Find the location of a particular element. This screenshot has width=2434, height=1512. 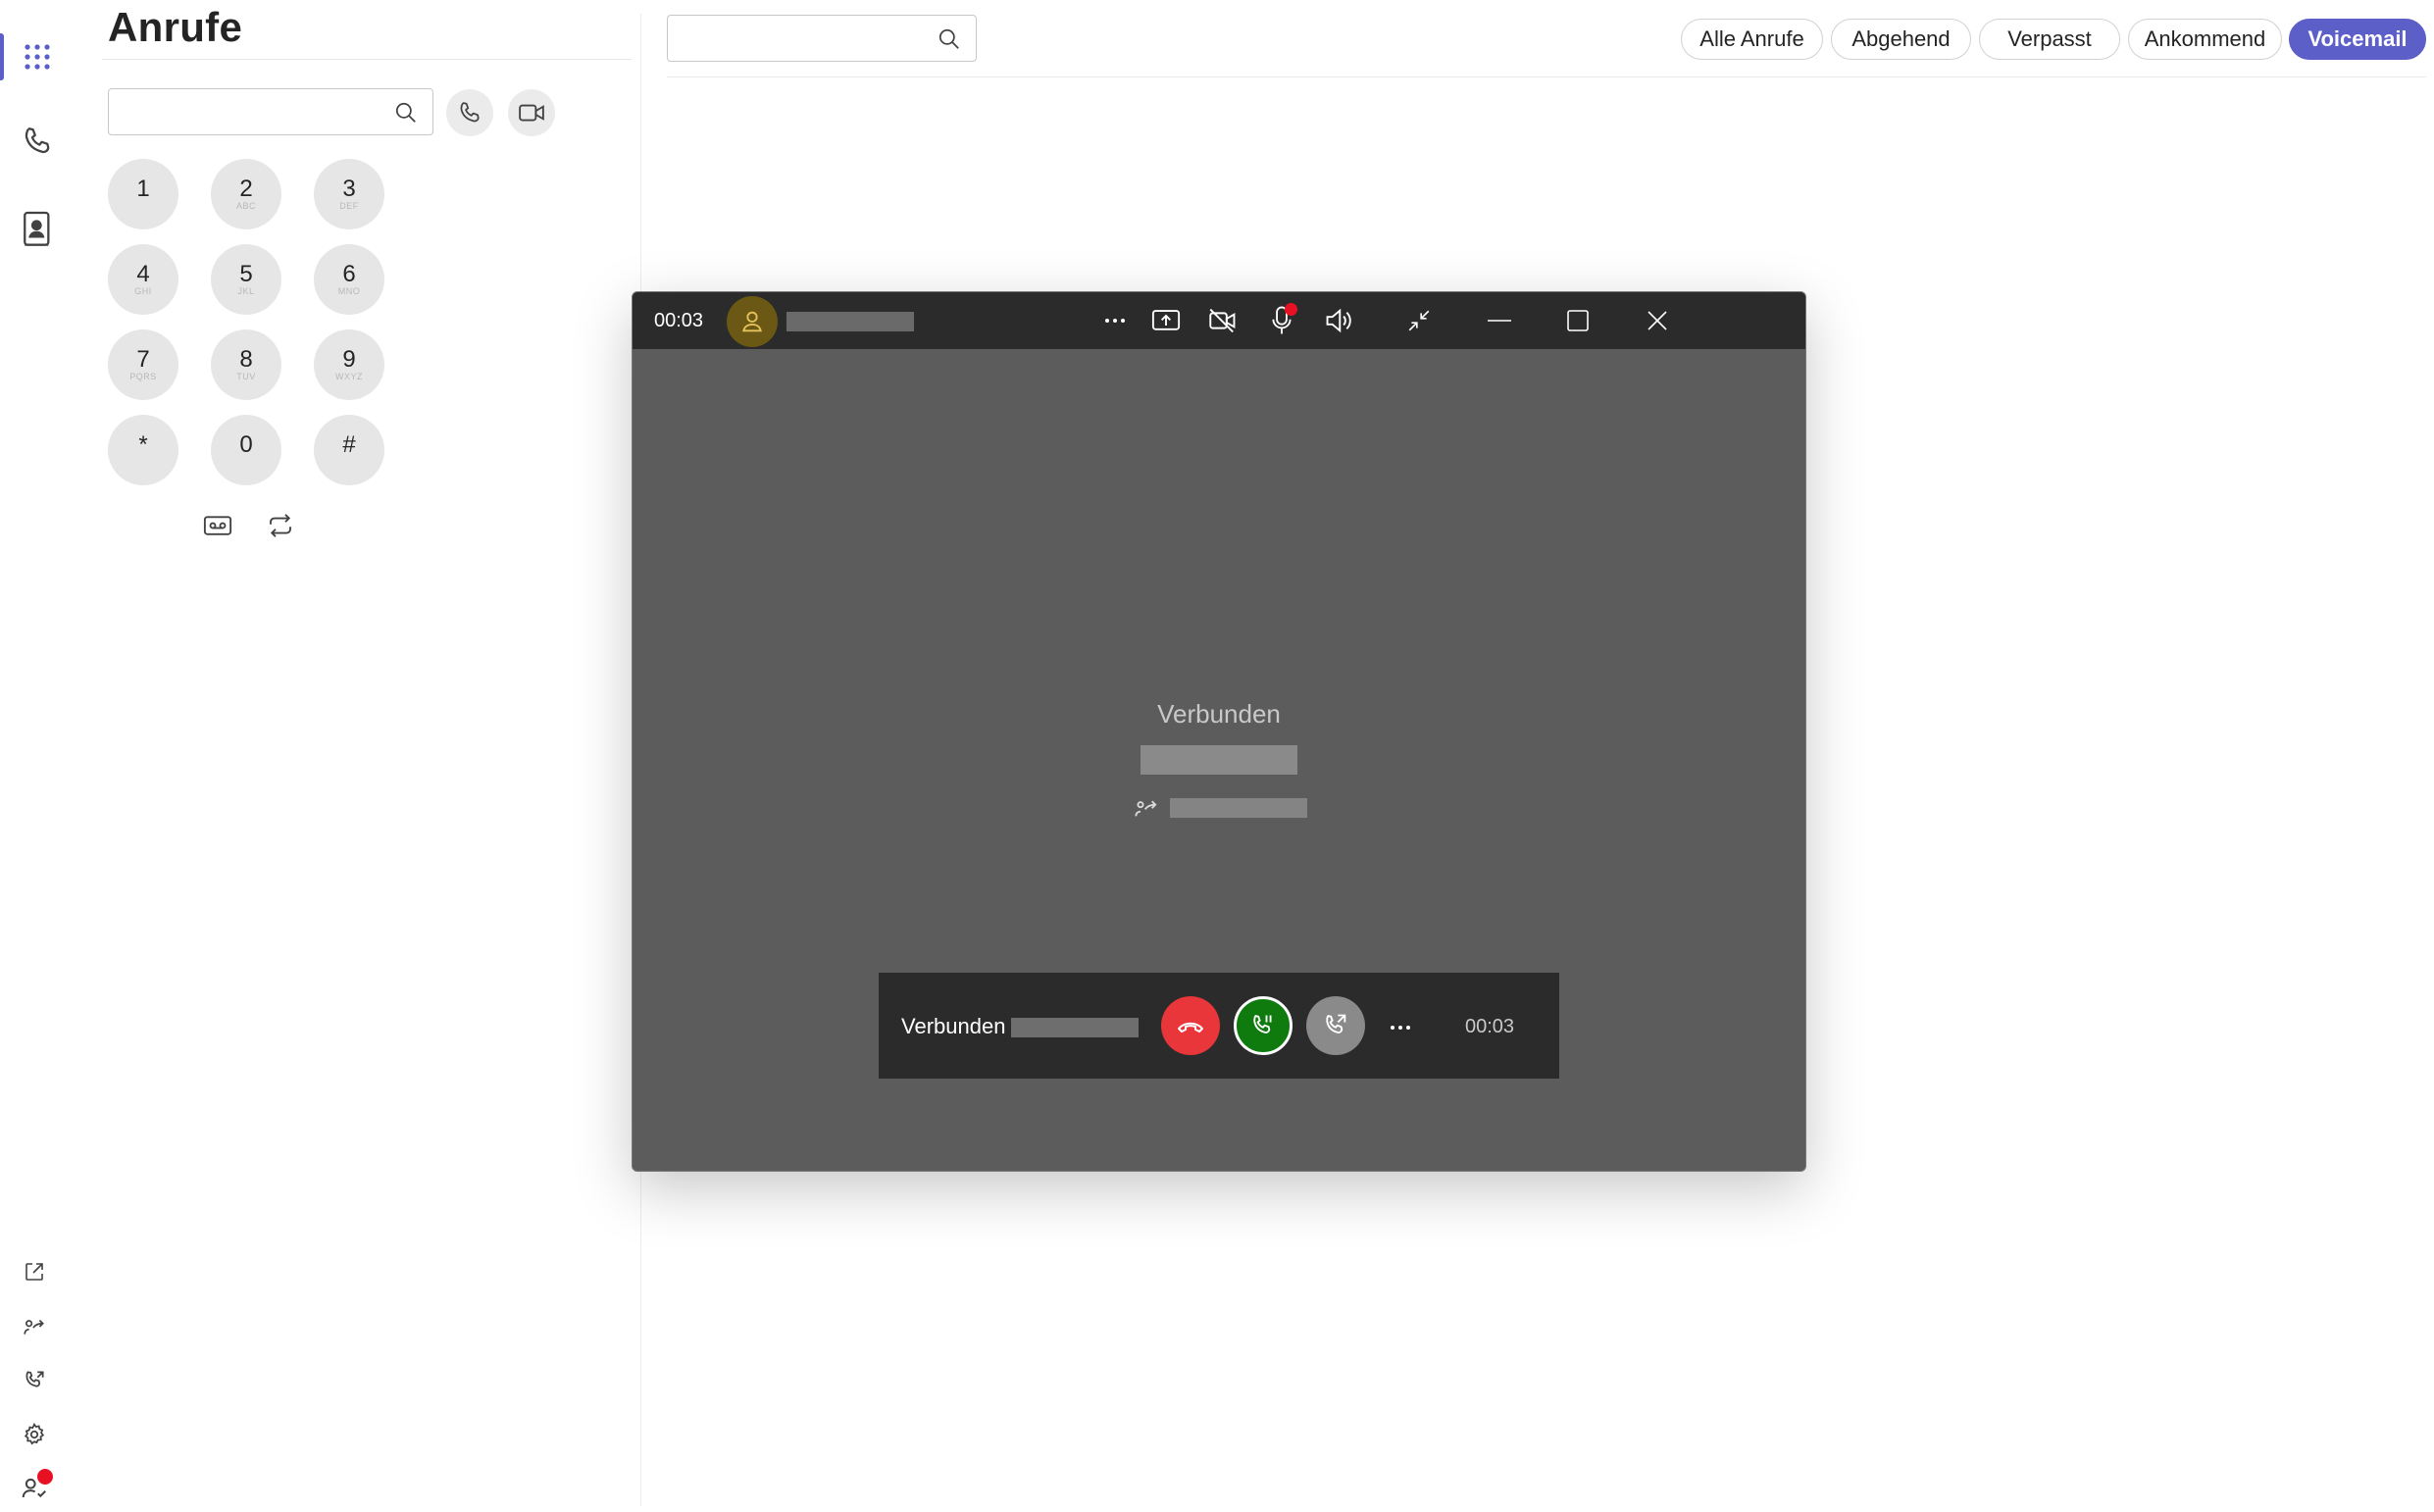

key-7: 7 PQRS is located at coordinates (143, 364).